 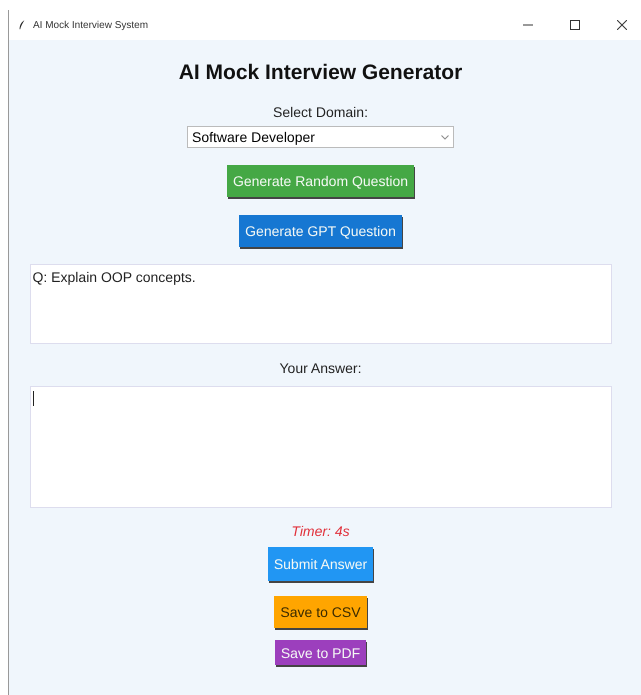 I want to click on timer-text: Timer: 4s, so click(x=320, y=531).